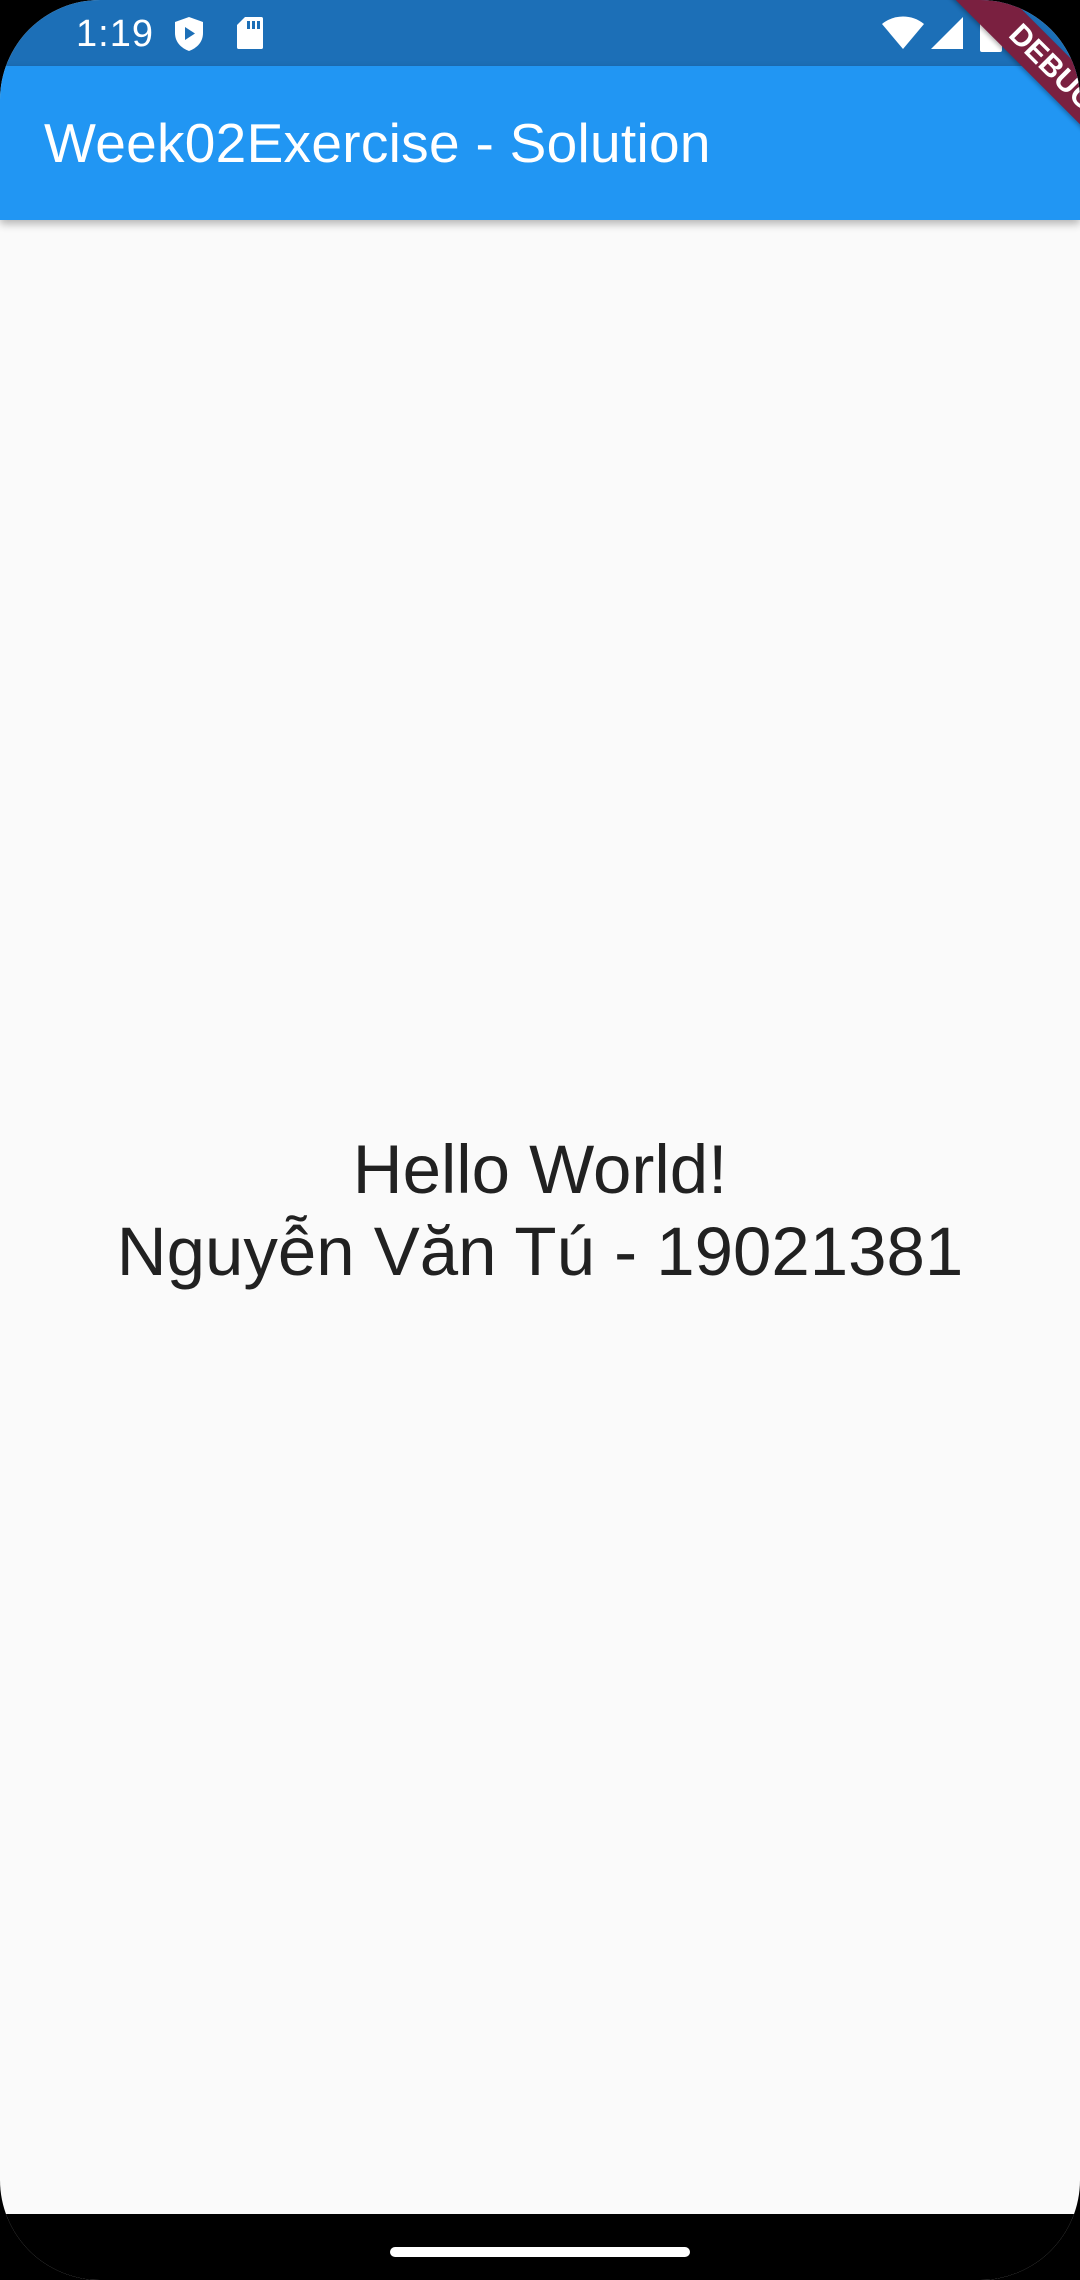 The width and height of the screenshot is (1080, 2280). Describe the element at coordinates (903, 32) in the screenshot. I see `wifi-icon` at that location.